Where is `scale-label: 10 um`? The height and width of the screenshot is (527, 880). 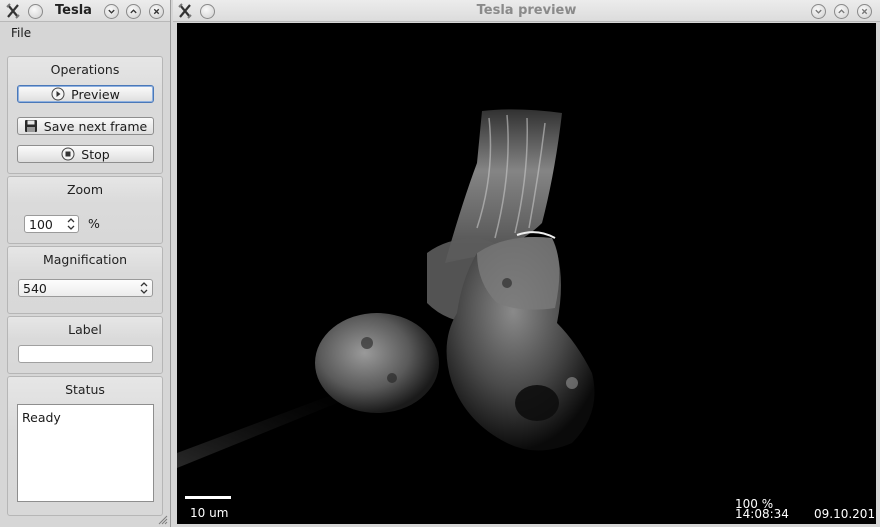
scale-label: 10 um is located at coordinates (209, 513).